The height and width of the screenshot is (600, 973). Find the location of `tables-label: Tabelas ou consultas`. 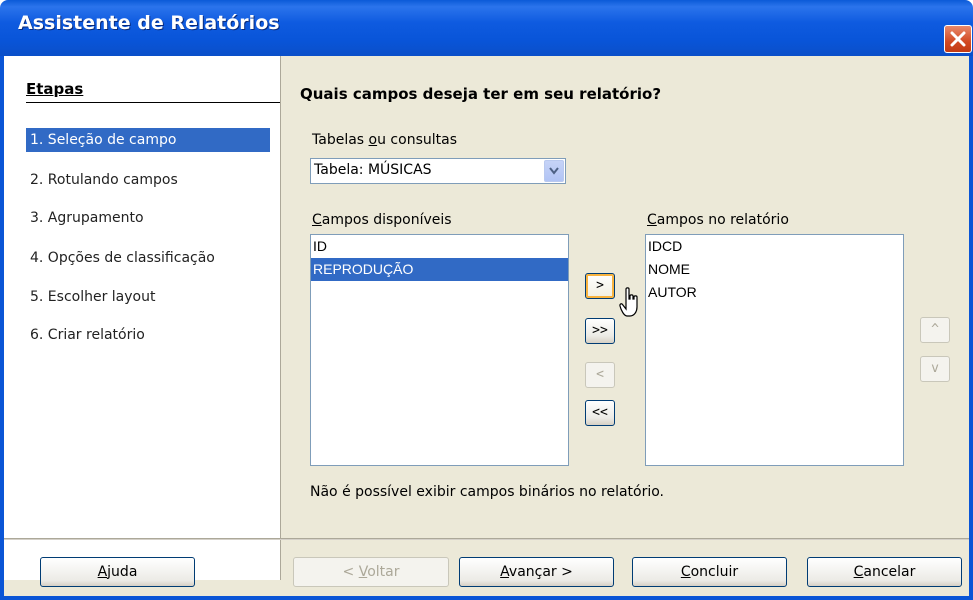

tables-label: Tabelas ou consultas is located at coordinates (384, 140).